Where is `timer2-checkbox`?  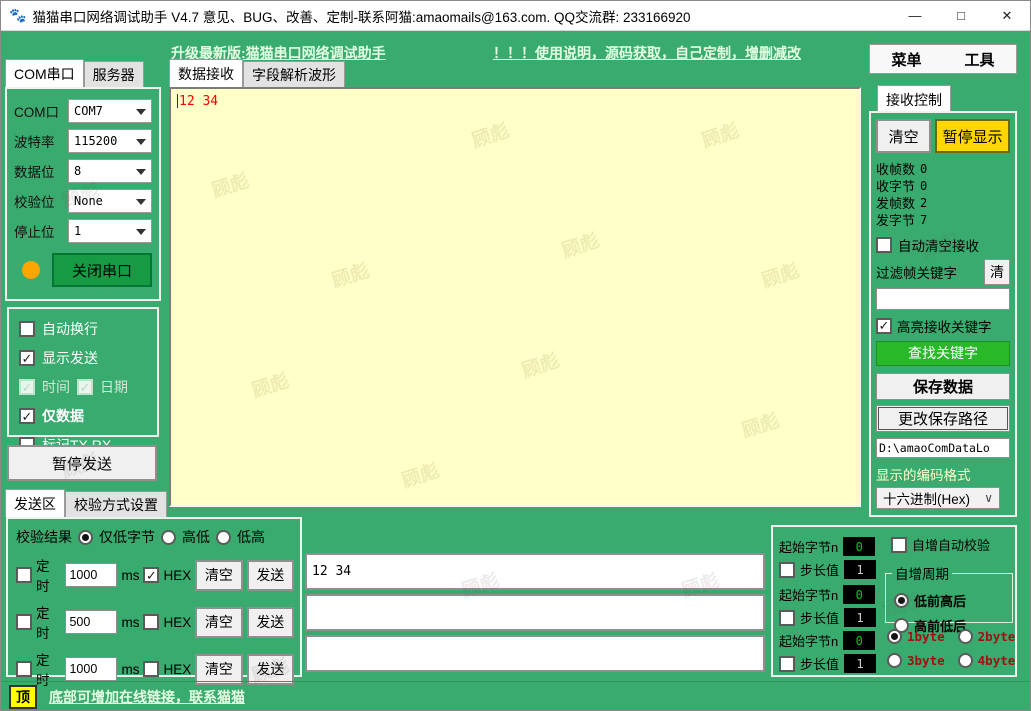
timer2-checkbox is located at coordinates (24, 622).